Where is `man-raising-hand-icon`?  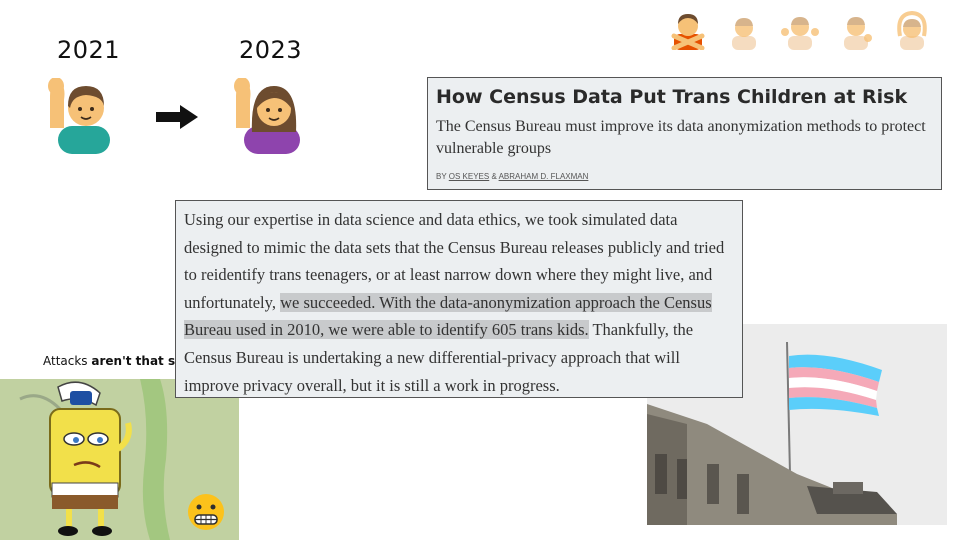 man-raising-hand-icon is located at coordinates (79, 116).